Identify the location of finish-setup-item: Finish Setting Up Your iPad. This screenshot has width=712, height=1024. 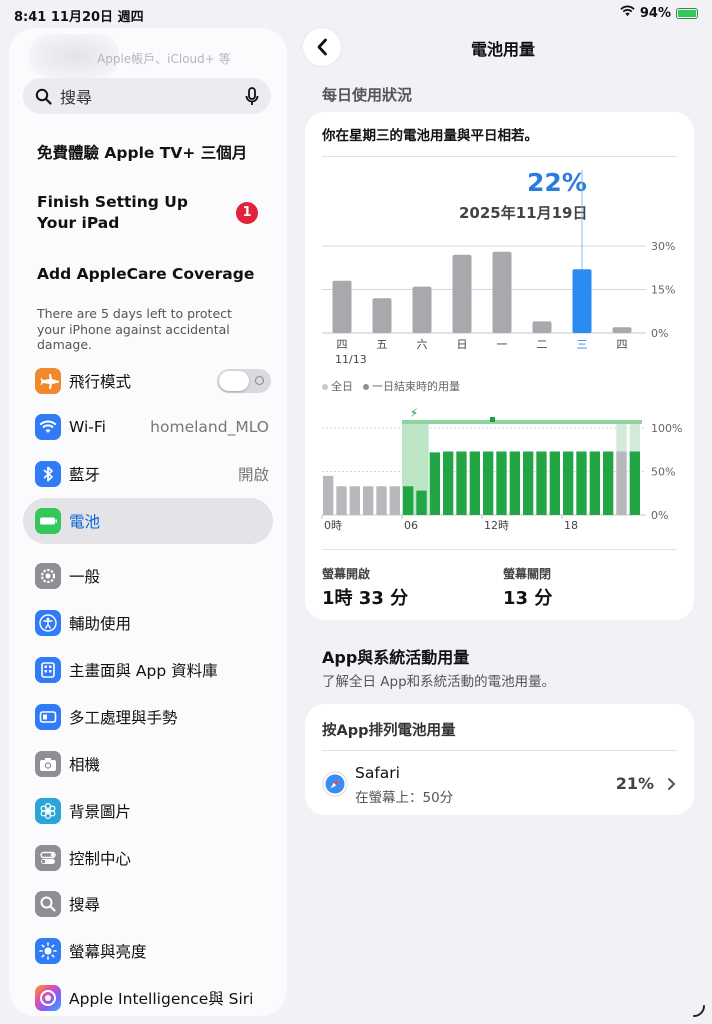
(132, 213).